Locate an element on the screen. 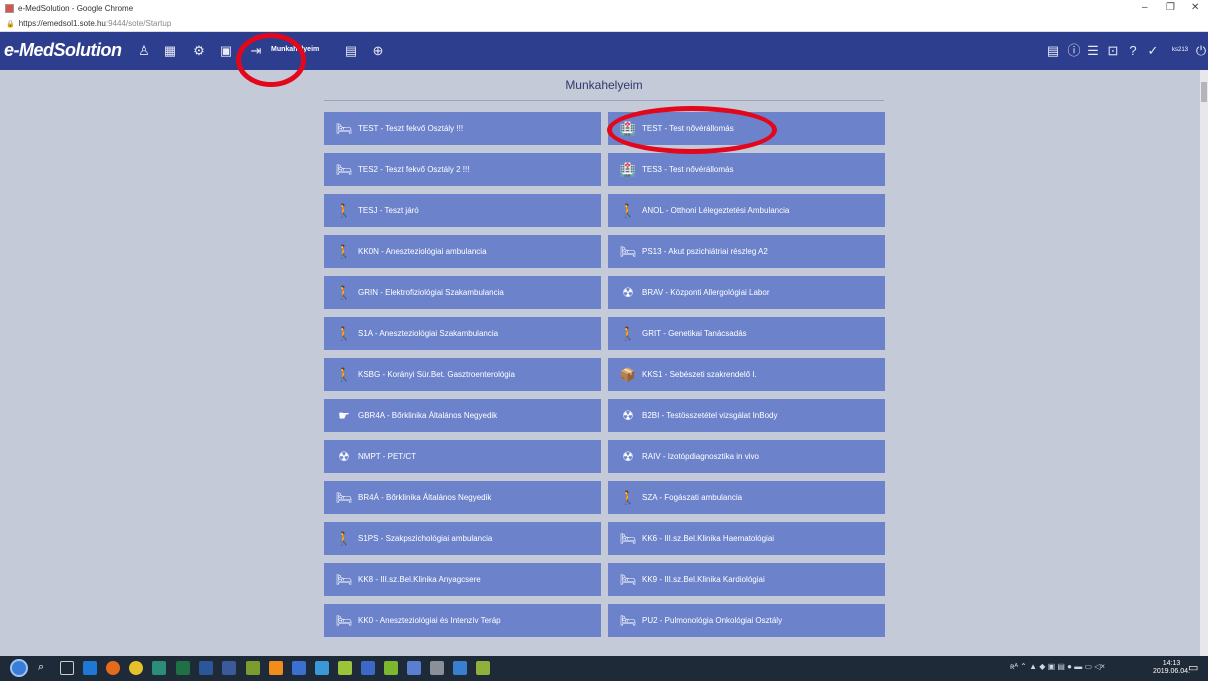 The width and height of the screenshot is (1208, 681). settings-icon: ⚙ is located at coordinates (199, 51).